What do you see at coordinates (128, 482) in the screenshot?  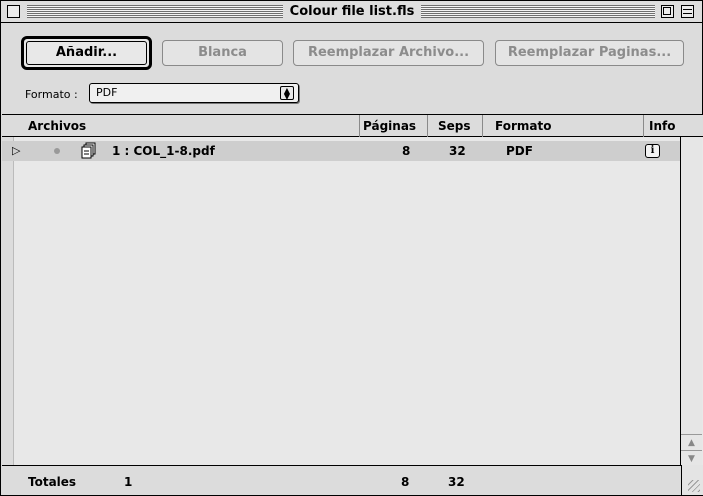 I see `totals-files: 1` at bounding box center [128, 482].